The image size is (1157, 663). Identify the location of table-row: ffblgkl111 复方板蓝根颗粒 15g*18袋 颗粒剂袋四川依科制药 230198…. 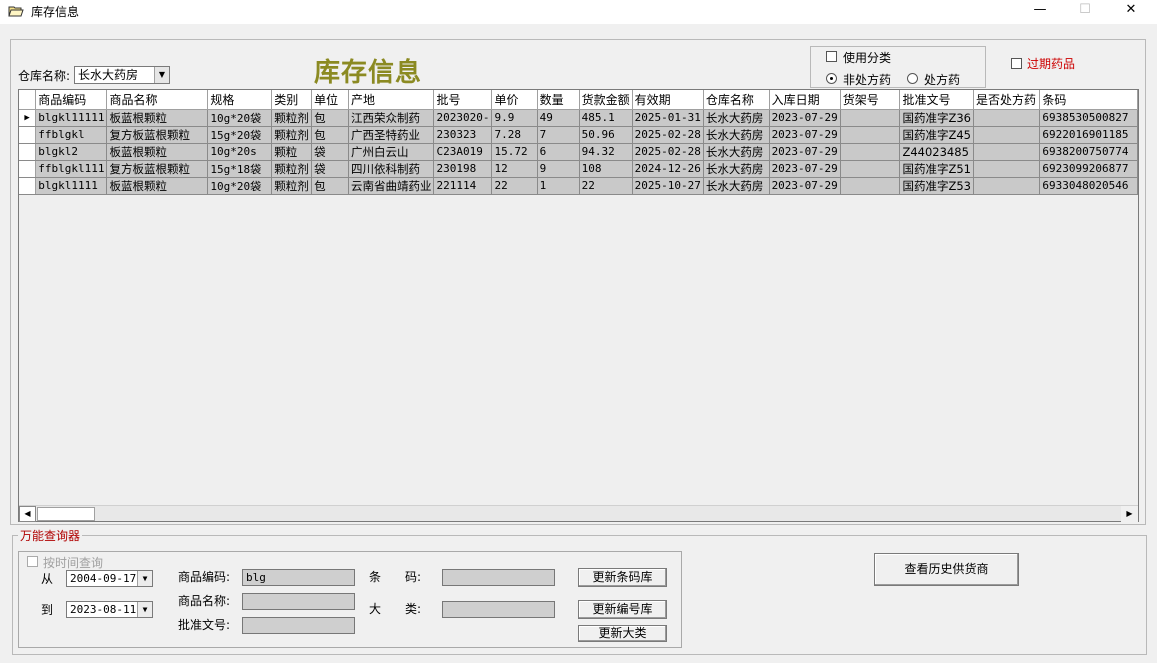
(578, 169).